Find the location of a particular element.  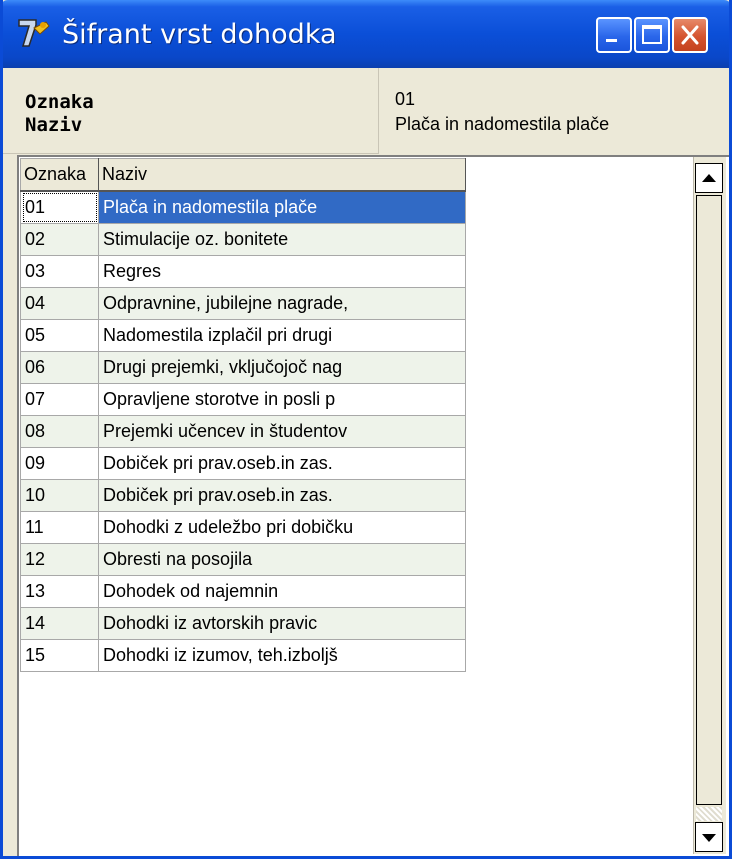

table-row: 11 Dohodki z udeležbo pri dobičku is located at coordinates (243, 527).